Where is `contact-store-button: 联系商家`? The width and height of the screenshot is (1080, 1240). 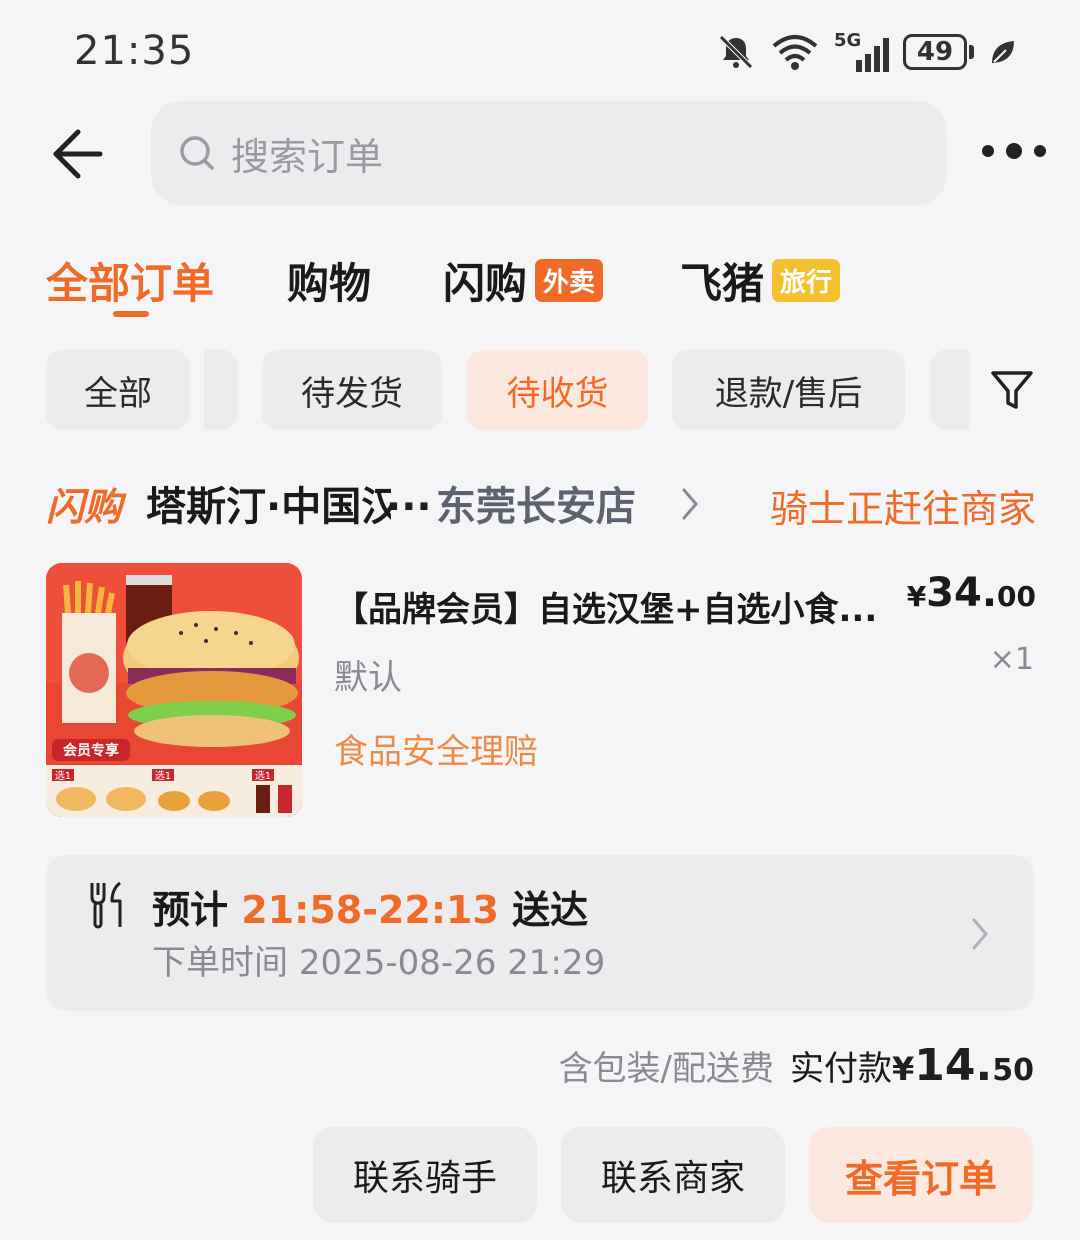
contact-store-button: 联系商家 is located at coordinates (673, 1175).